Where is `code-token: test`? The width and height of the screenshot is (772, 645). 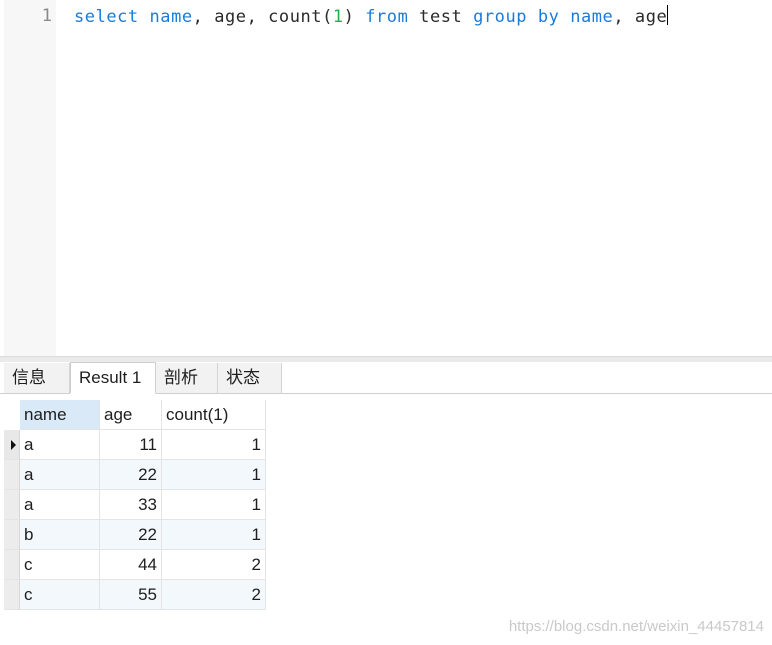 code-token: test is located at coordinates (441, 17).